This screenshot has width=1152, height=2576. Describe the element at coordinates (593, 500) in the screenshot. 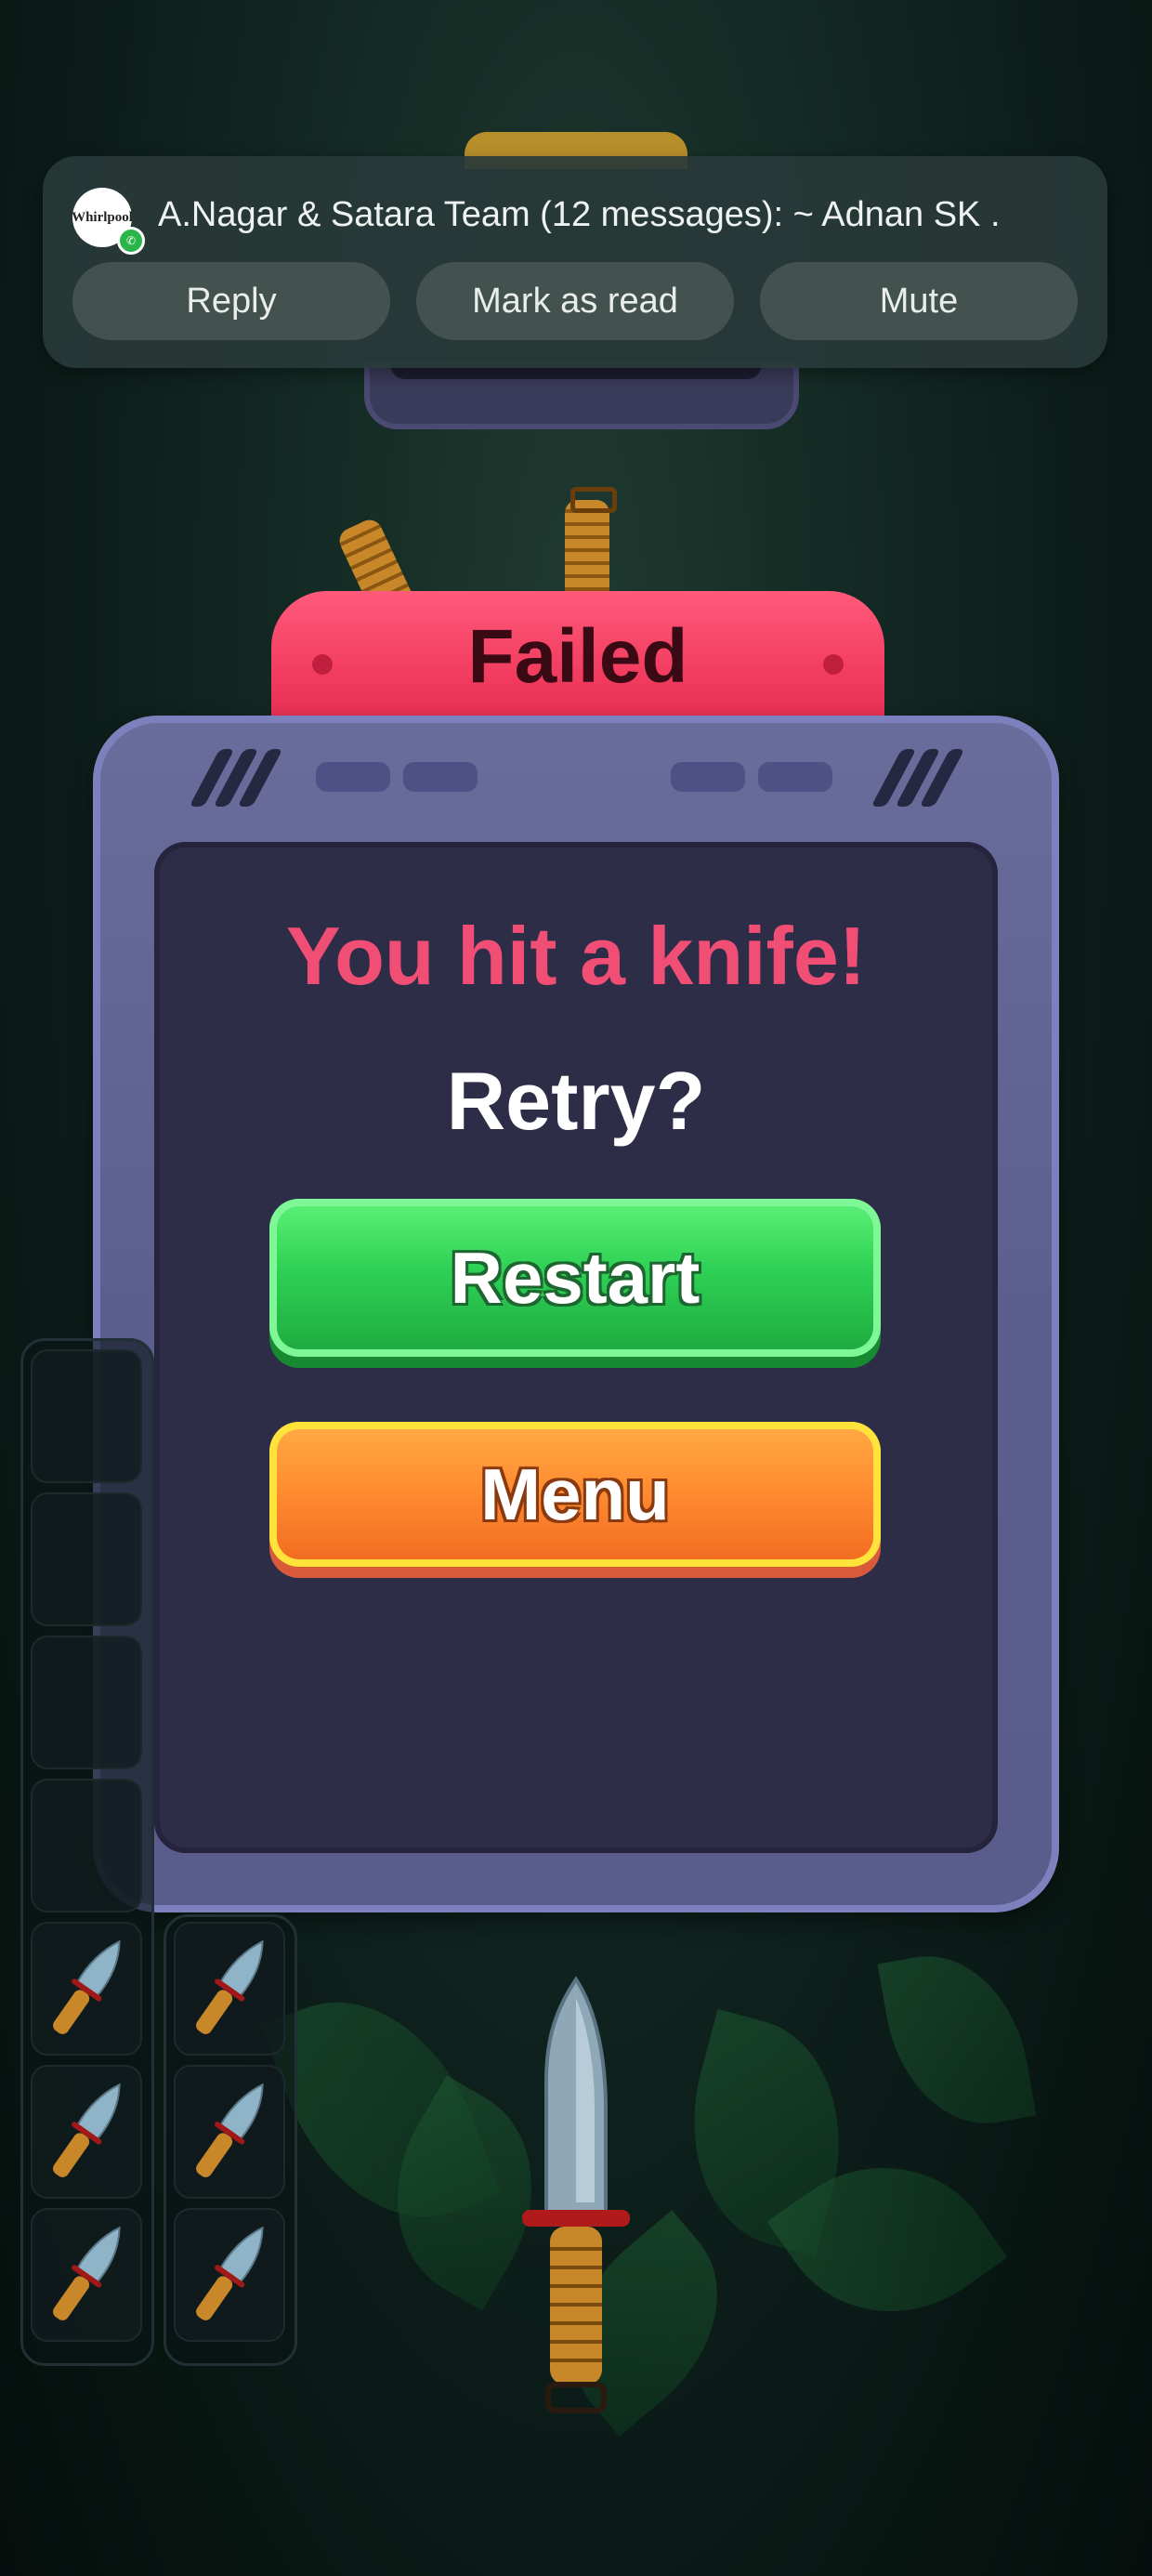

I see `stuck-knife-cap` at that location.